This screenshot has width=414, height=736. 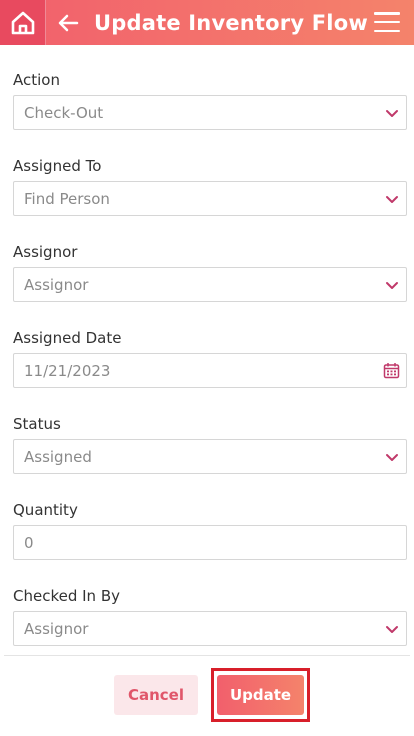 I want to click on footer-divider, so click(x=207, y=655).